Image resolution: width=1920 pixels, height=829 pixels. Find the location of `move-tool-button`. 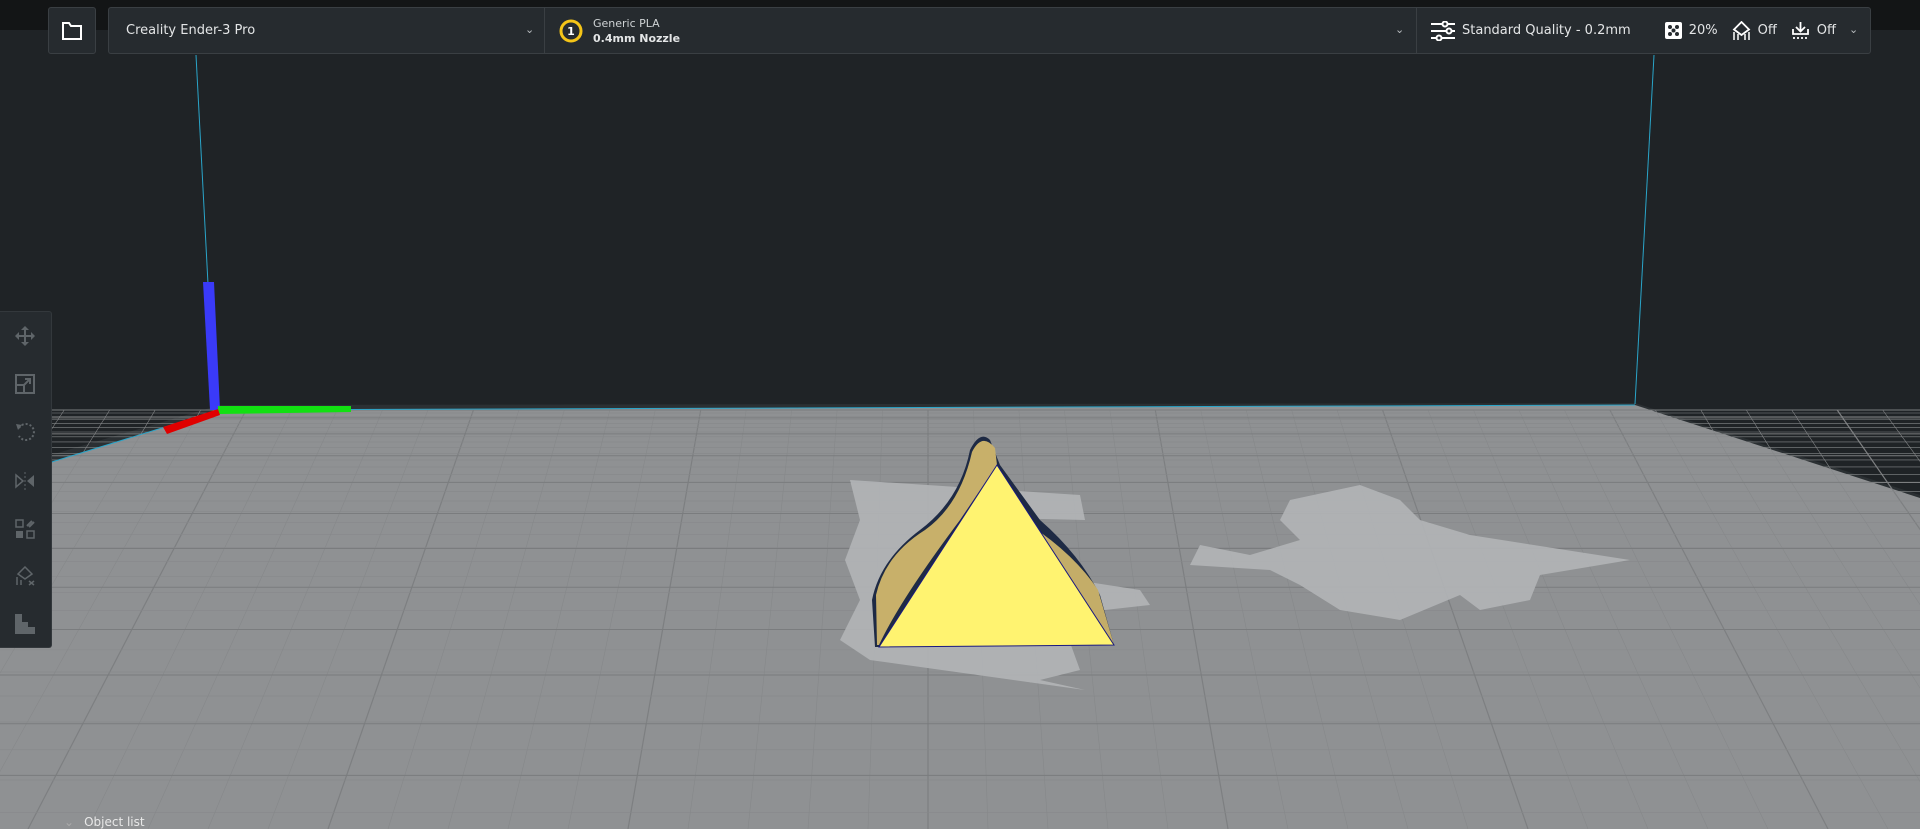

move-tool-button is located at coordinates (25, 336).